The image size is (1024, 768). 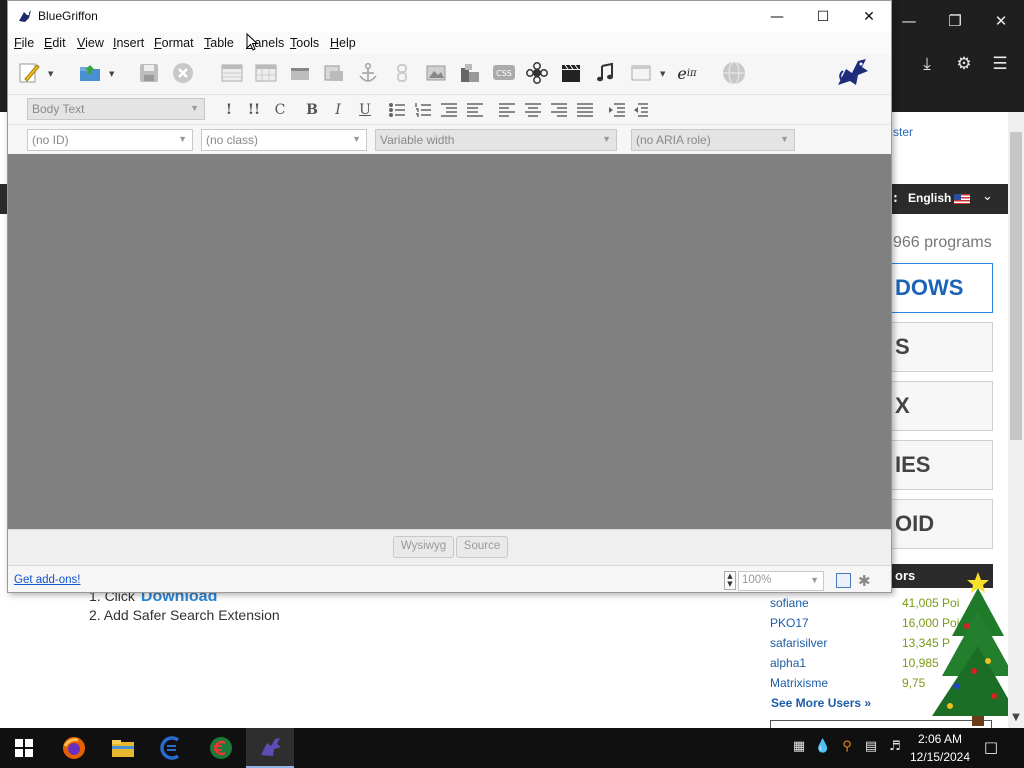 What do you see at coordinates (799, 683) in the screenshot?
I see `top-user-name: Matrixisme` at bounding box center [799, 683].